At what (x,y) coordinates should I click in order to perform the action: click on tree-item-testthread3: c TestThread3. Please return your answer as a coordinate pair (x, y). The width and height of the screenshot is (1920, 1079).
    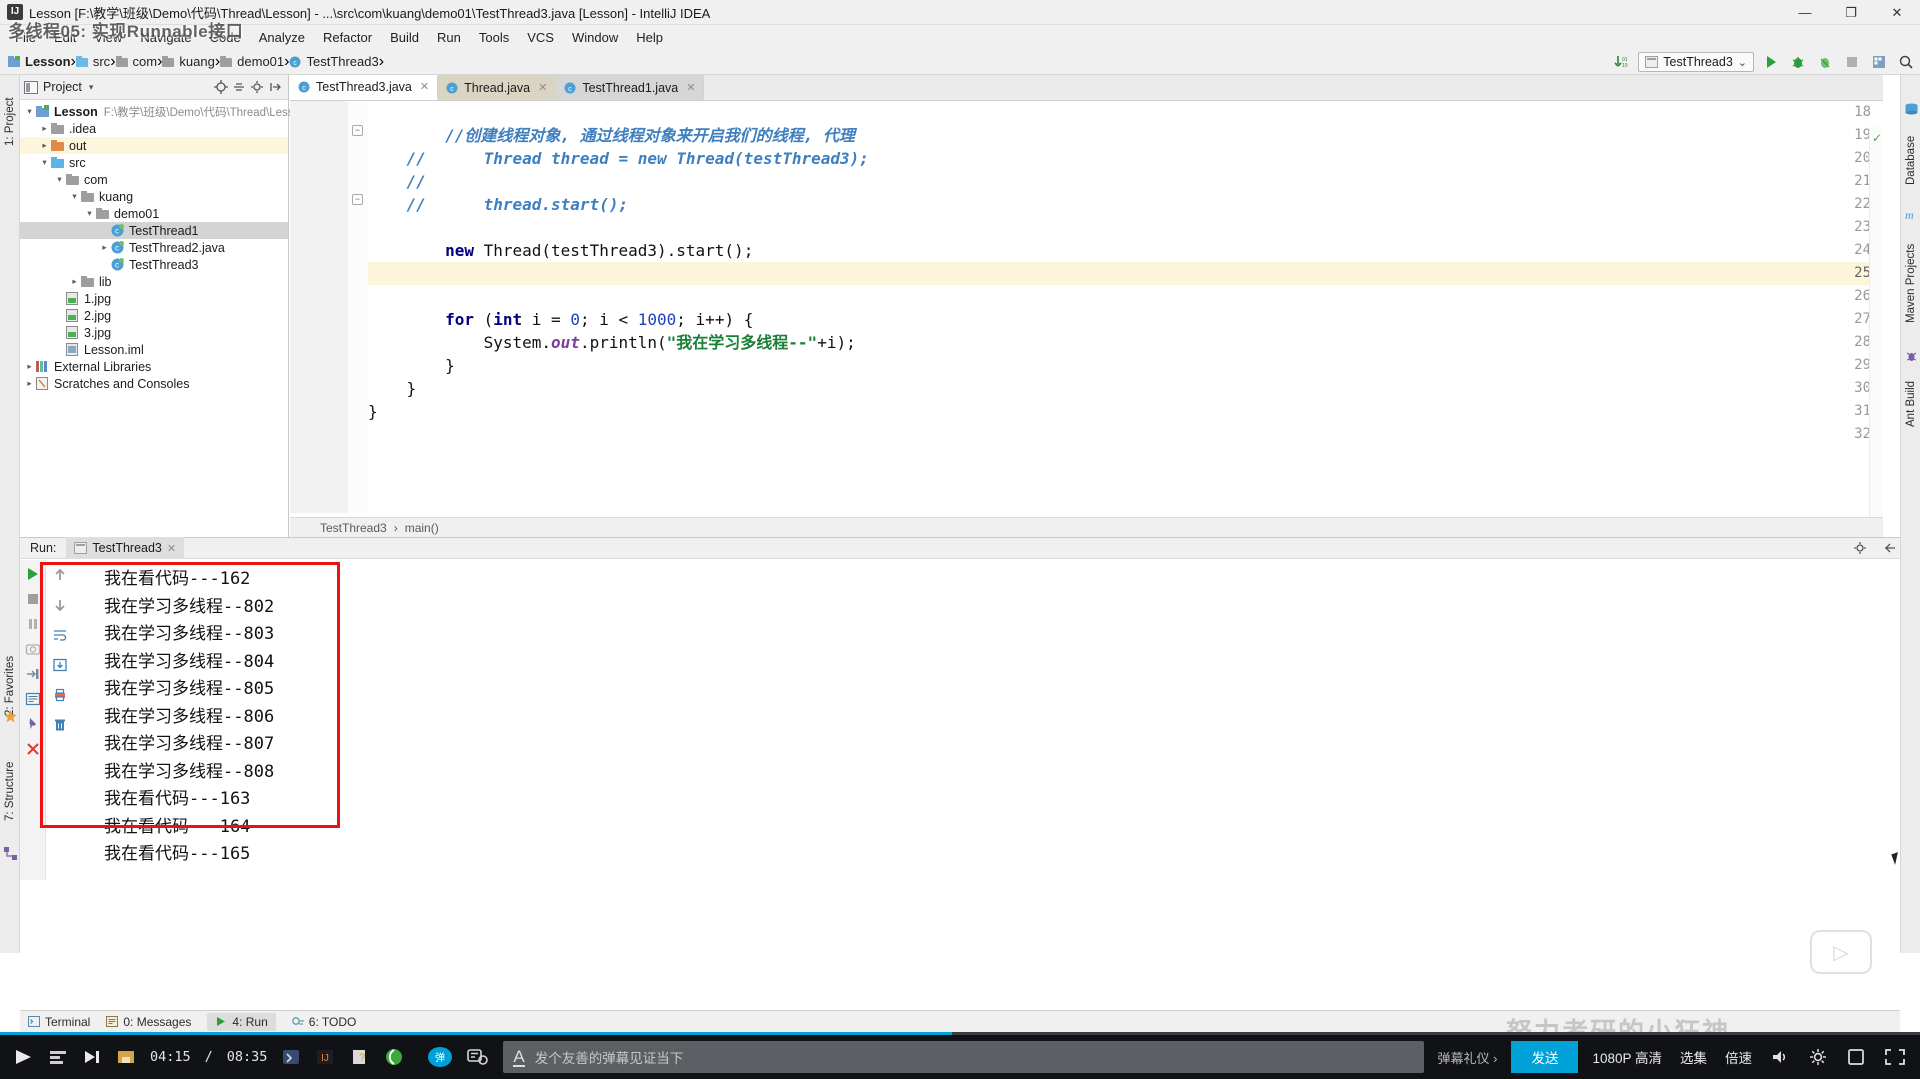
    Looking at the image, I should click on (154, 264).